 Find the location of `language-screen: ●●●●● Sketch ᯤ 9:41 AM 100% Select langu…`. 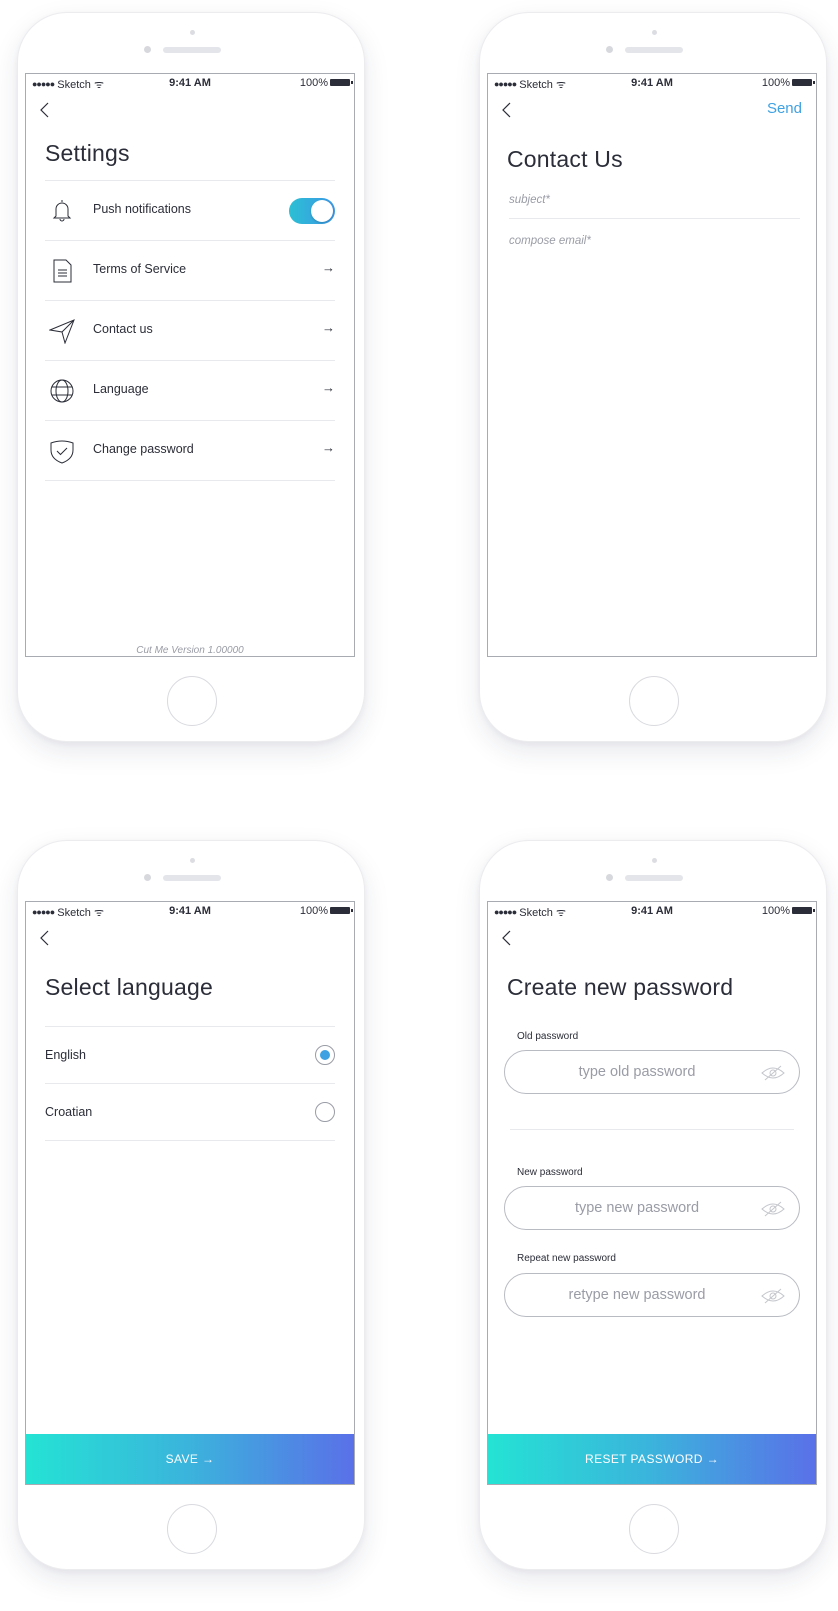

language-screen: ●●●●● Sketch ᯤ 9:41 AM 100% Select langu… is located at coordinates (190, 1193).